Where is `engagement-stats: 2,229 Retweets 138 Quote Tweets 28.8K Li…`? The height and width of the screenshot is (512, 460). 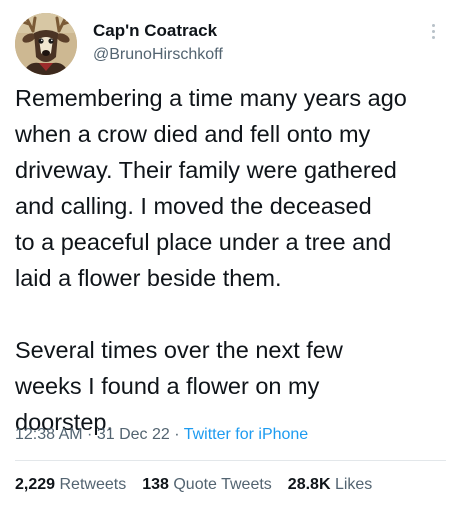
engagement-stats: 2,229 Retweets 138 Quote Tweets 28.8K Li… is located at coordinates (193, 485).